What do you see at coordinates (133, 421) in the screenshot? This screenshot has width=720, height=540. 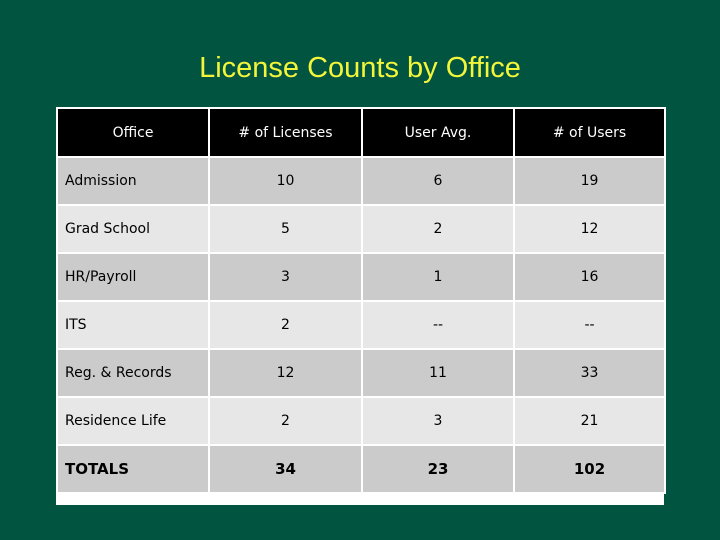 I see `office-cell: Residence Life` at bounding box center [133, 421].